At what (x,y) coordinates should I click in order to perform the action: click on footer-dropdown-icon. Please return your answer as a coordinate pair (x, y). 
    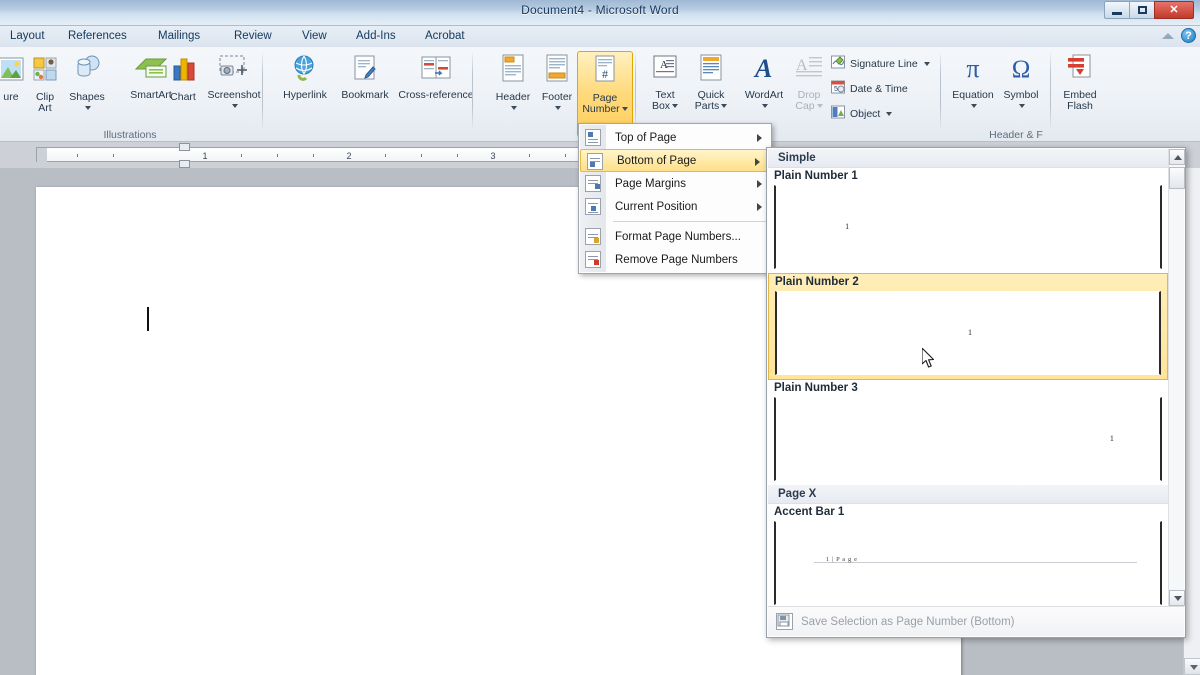
    Looking at the image, I should click on (558, 108).